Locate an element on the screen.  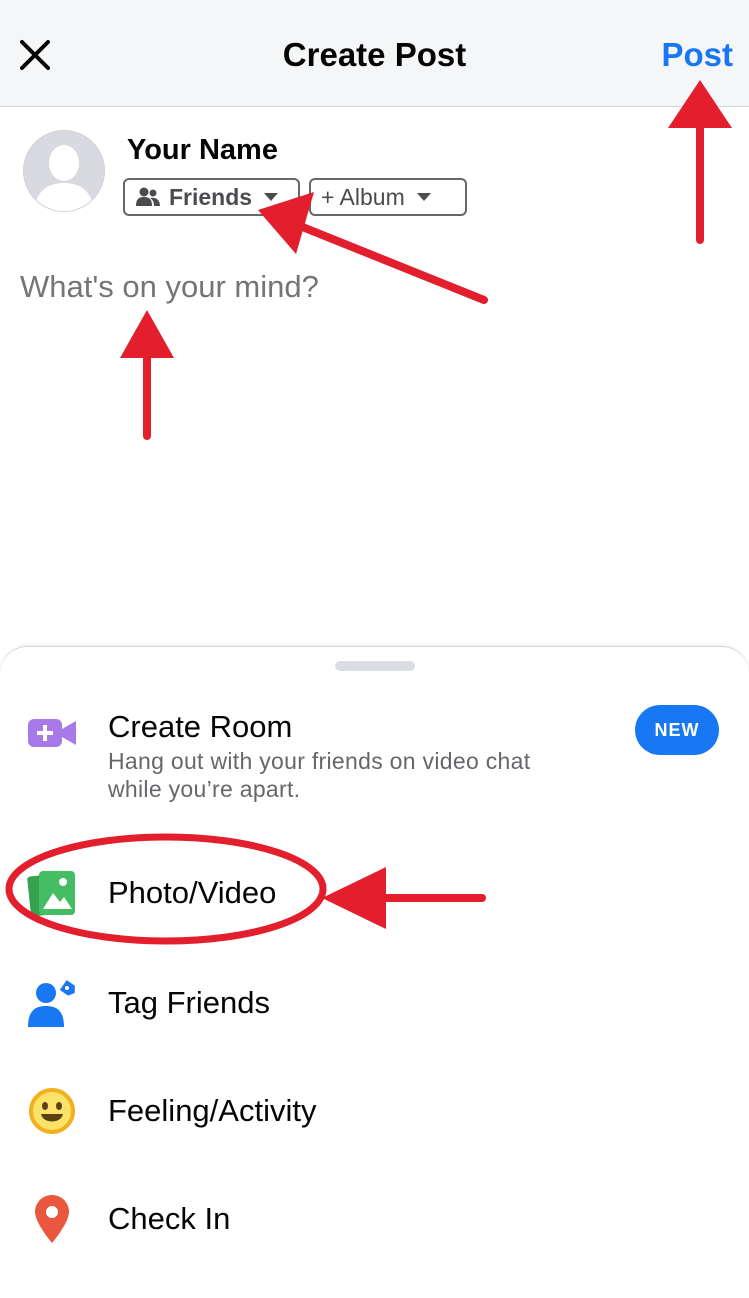
default-avatar-icon is located at coordinates (64, 171).